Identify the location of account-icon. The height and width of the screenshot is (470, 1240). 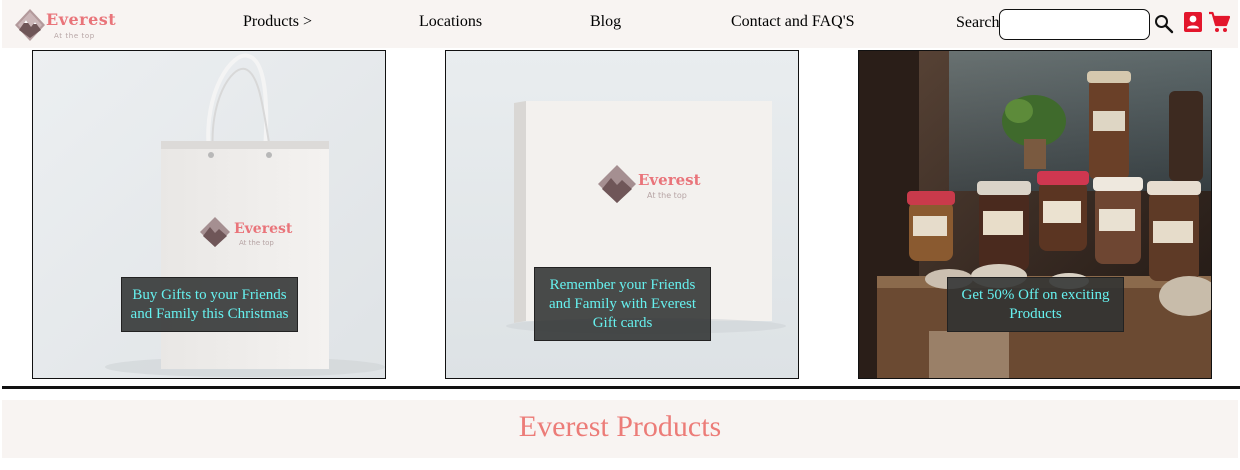
(1193, 22).